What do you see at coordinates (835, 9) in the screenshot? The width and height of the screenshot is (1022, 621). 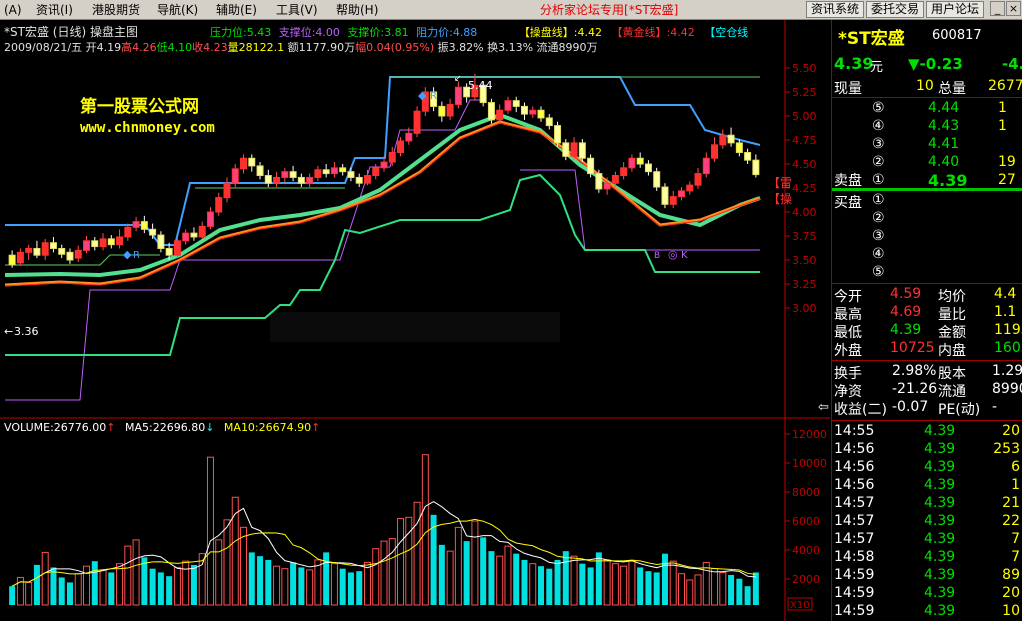 I see `news-system-button: 资讯系统` at bounding box center [835, 9].